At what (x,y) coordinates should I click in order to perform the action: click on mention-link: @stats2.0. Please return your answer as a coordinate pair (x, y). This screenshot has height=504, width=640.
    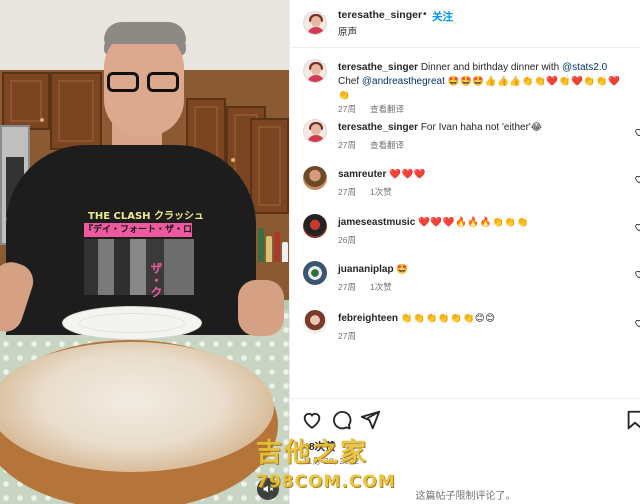
    Looking at the image, I should click on (584, 67).